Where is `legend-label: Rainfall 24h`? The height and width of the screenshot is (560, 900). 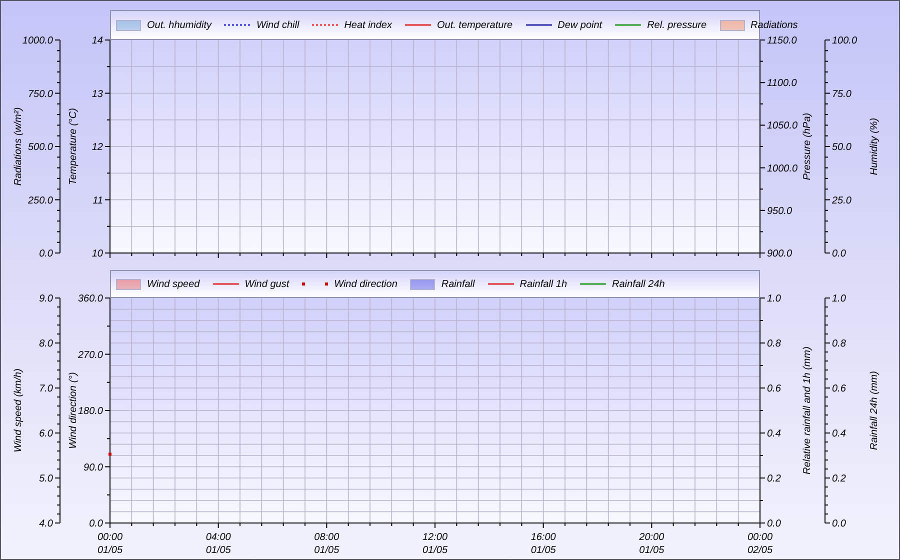
legend-label: Rainfall 24h is located at coordinates (638, 284).